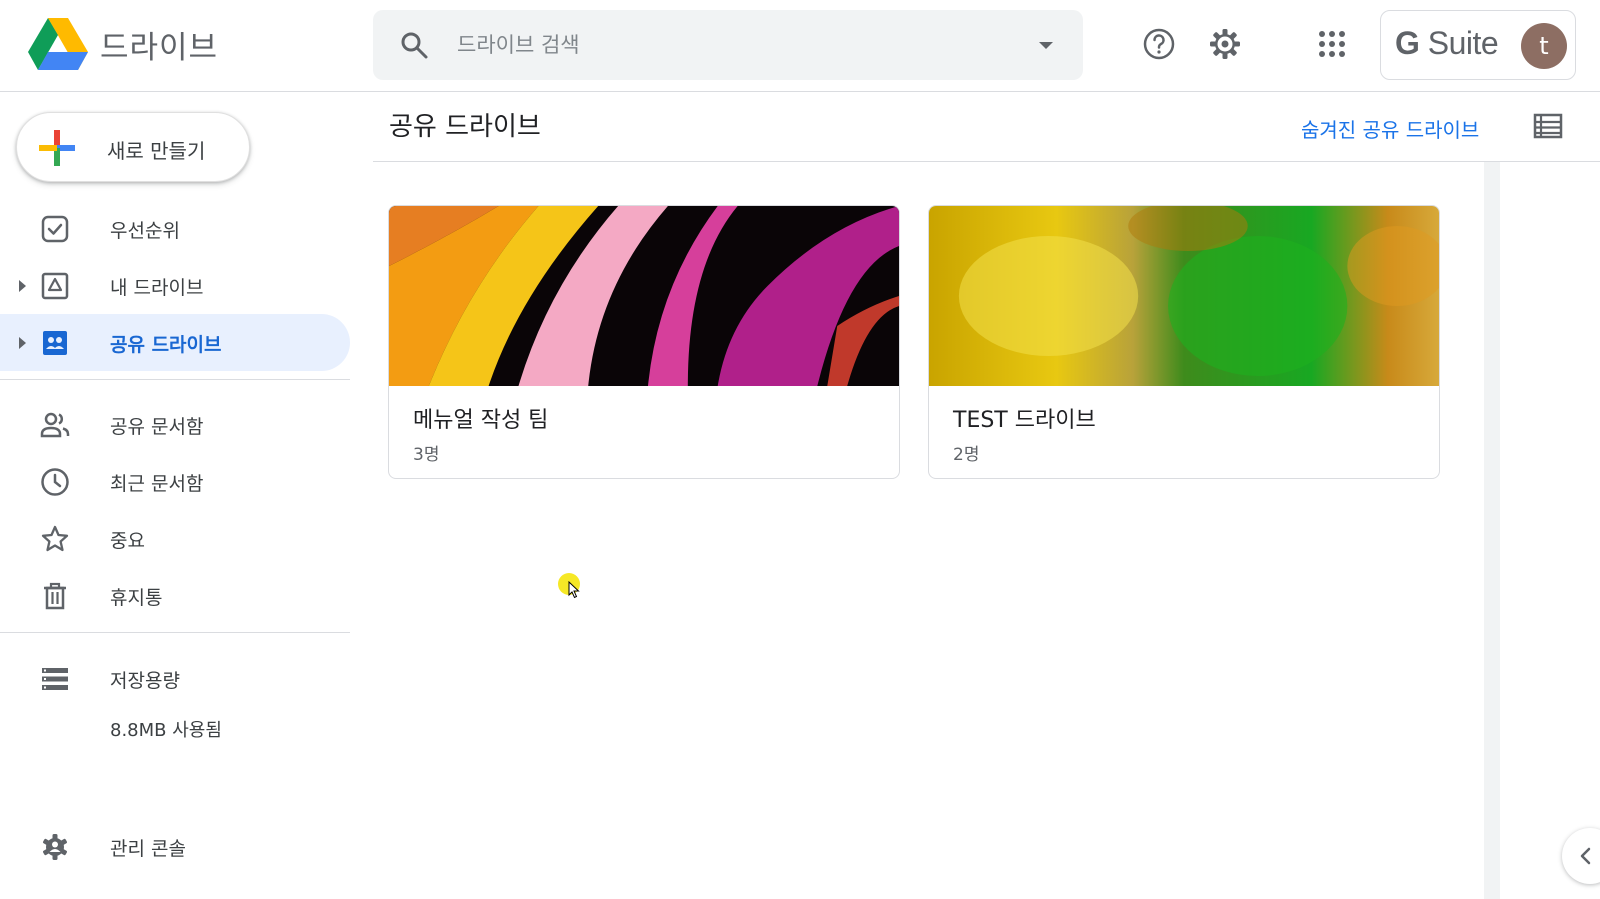 The width and height of the screenshot is (1600, 899). I want to click on gsuite-account-button: G Suite t, so click(1478, 45).